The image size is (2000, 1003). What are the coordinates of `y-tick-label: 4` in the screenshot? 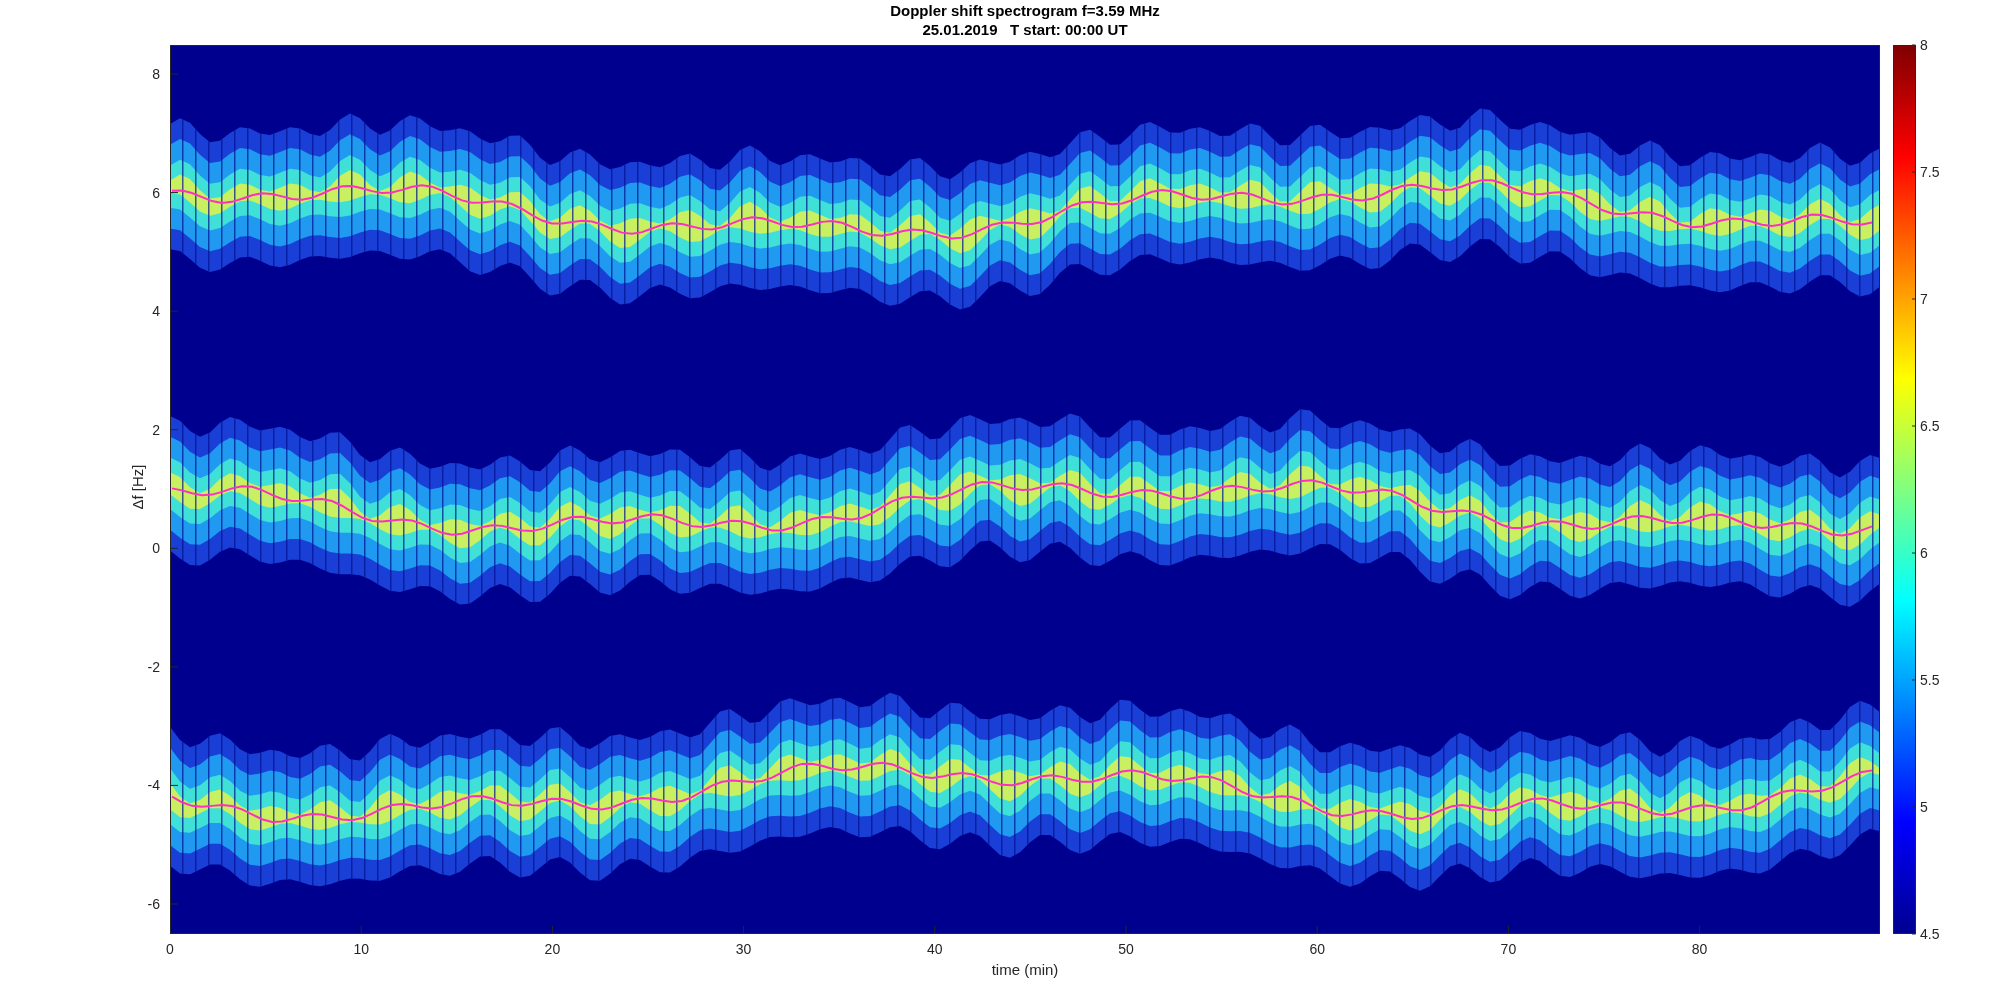 It's located at (156, 311).